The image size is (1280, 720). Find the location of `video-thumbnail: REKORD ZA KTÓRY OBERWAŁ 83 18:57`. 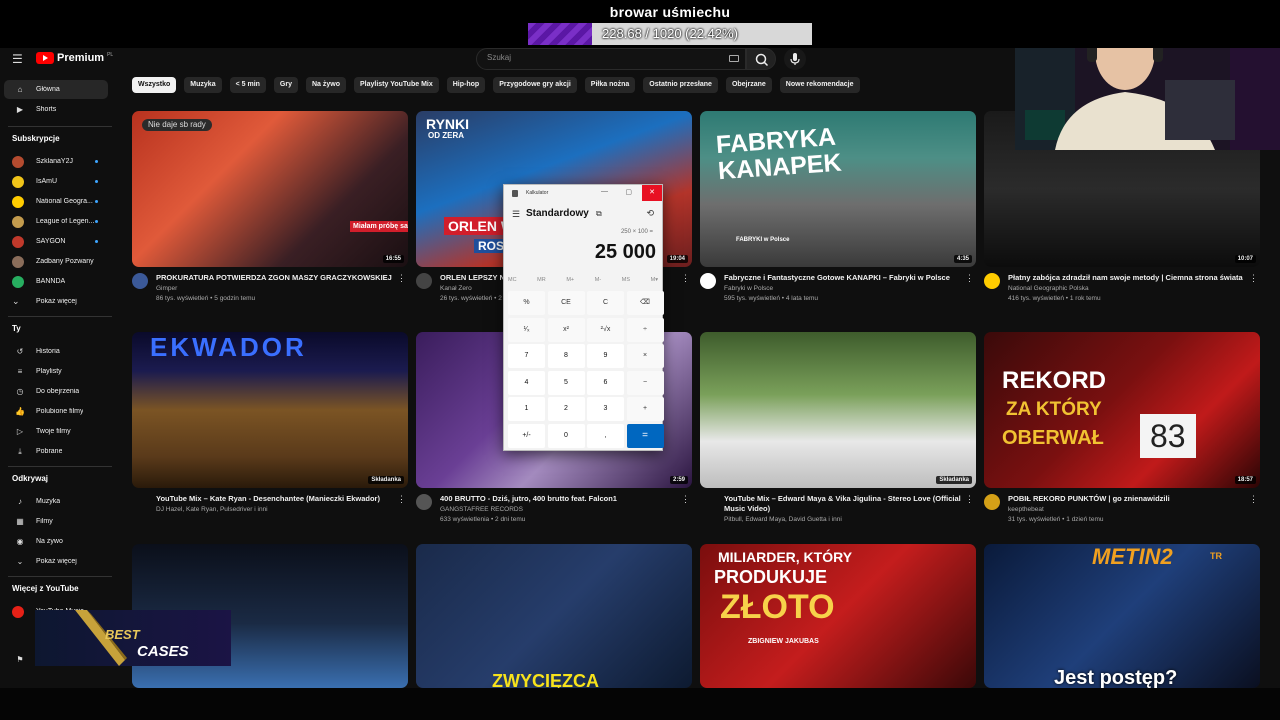

video-thumbnail: REKORD ZA KTÓRY OBERWAŁ 83 18:57 is located at coordinates (1122, 410).